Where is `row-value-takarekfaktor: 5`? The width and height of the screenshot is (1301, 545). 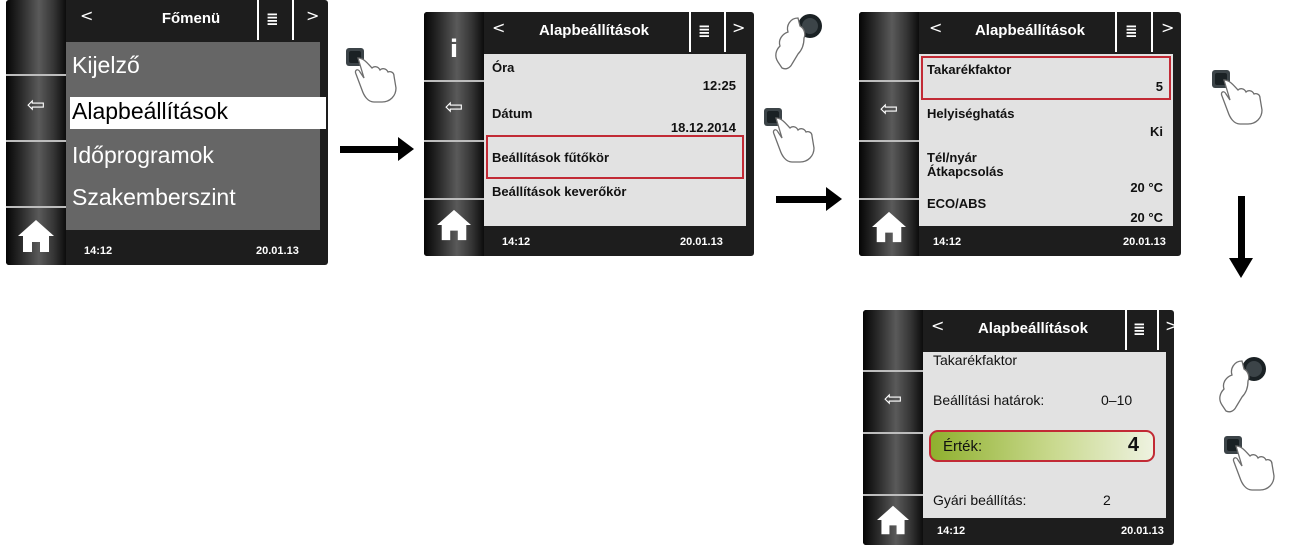 row-value-takarekfaktor: 5 is located at coordinates (1159, 86).